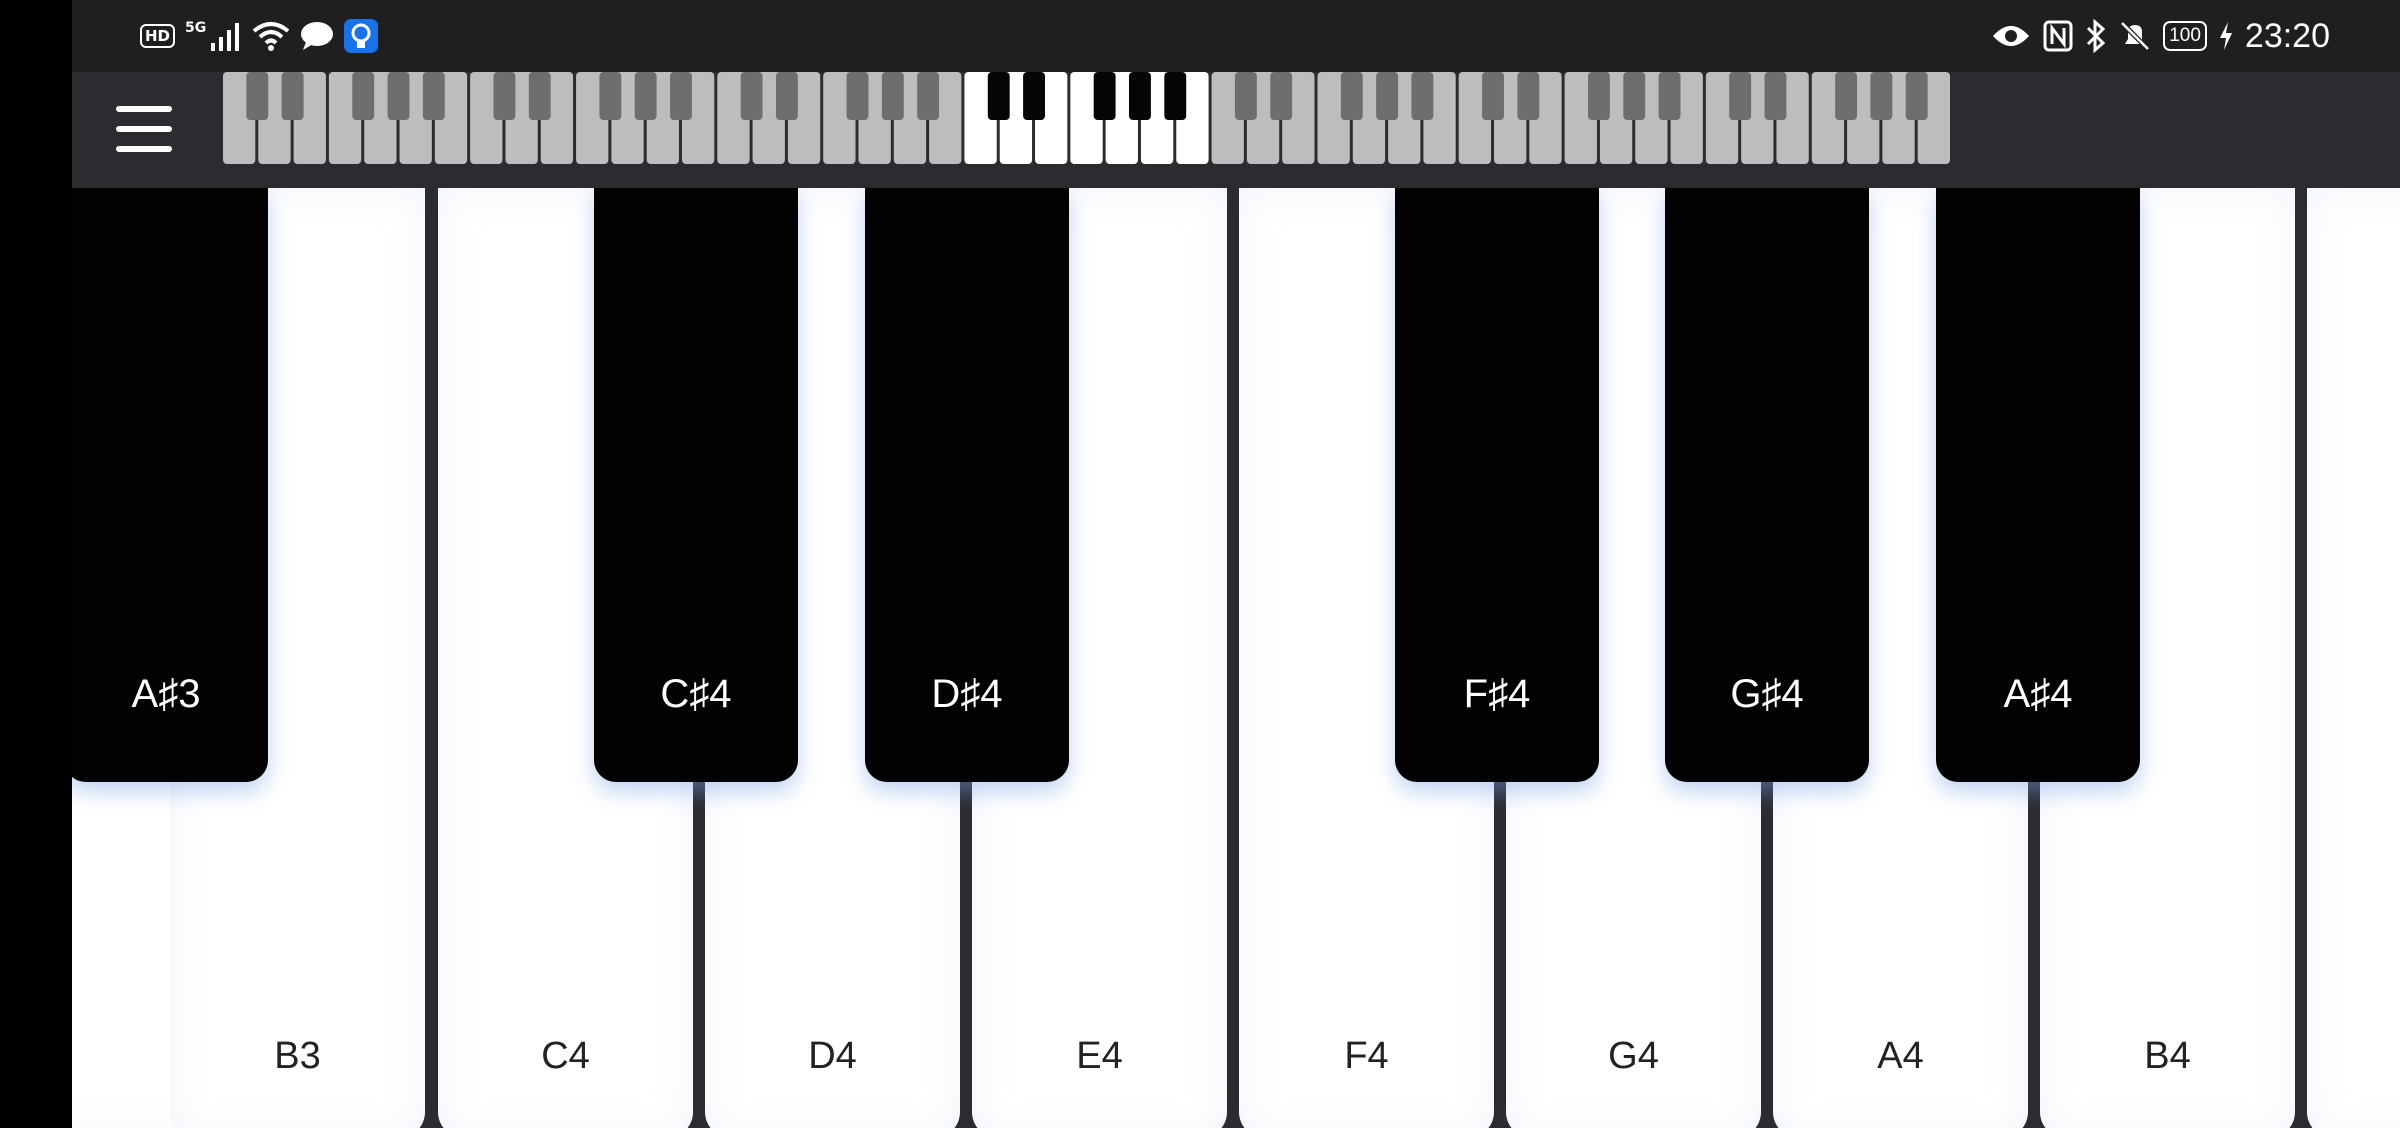  What do you see at coordinates (1497, 694) in the screenshot?
I see `black-key-label: F♯4` at bounding box center [1497, 694].